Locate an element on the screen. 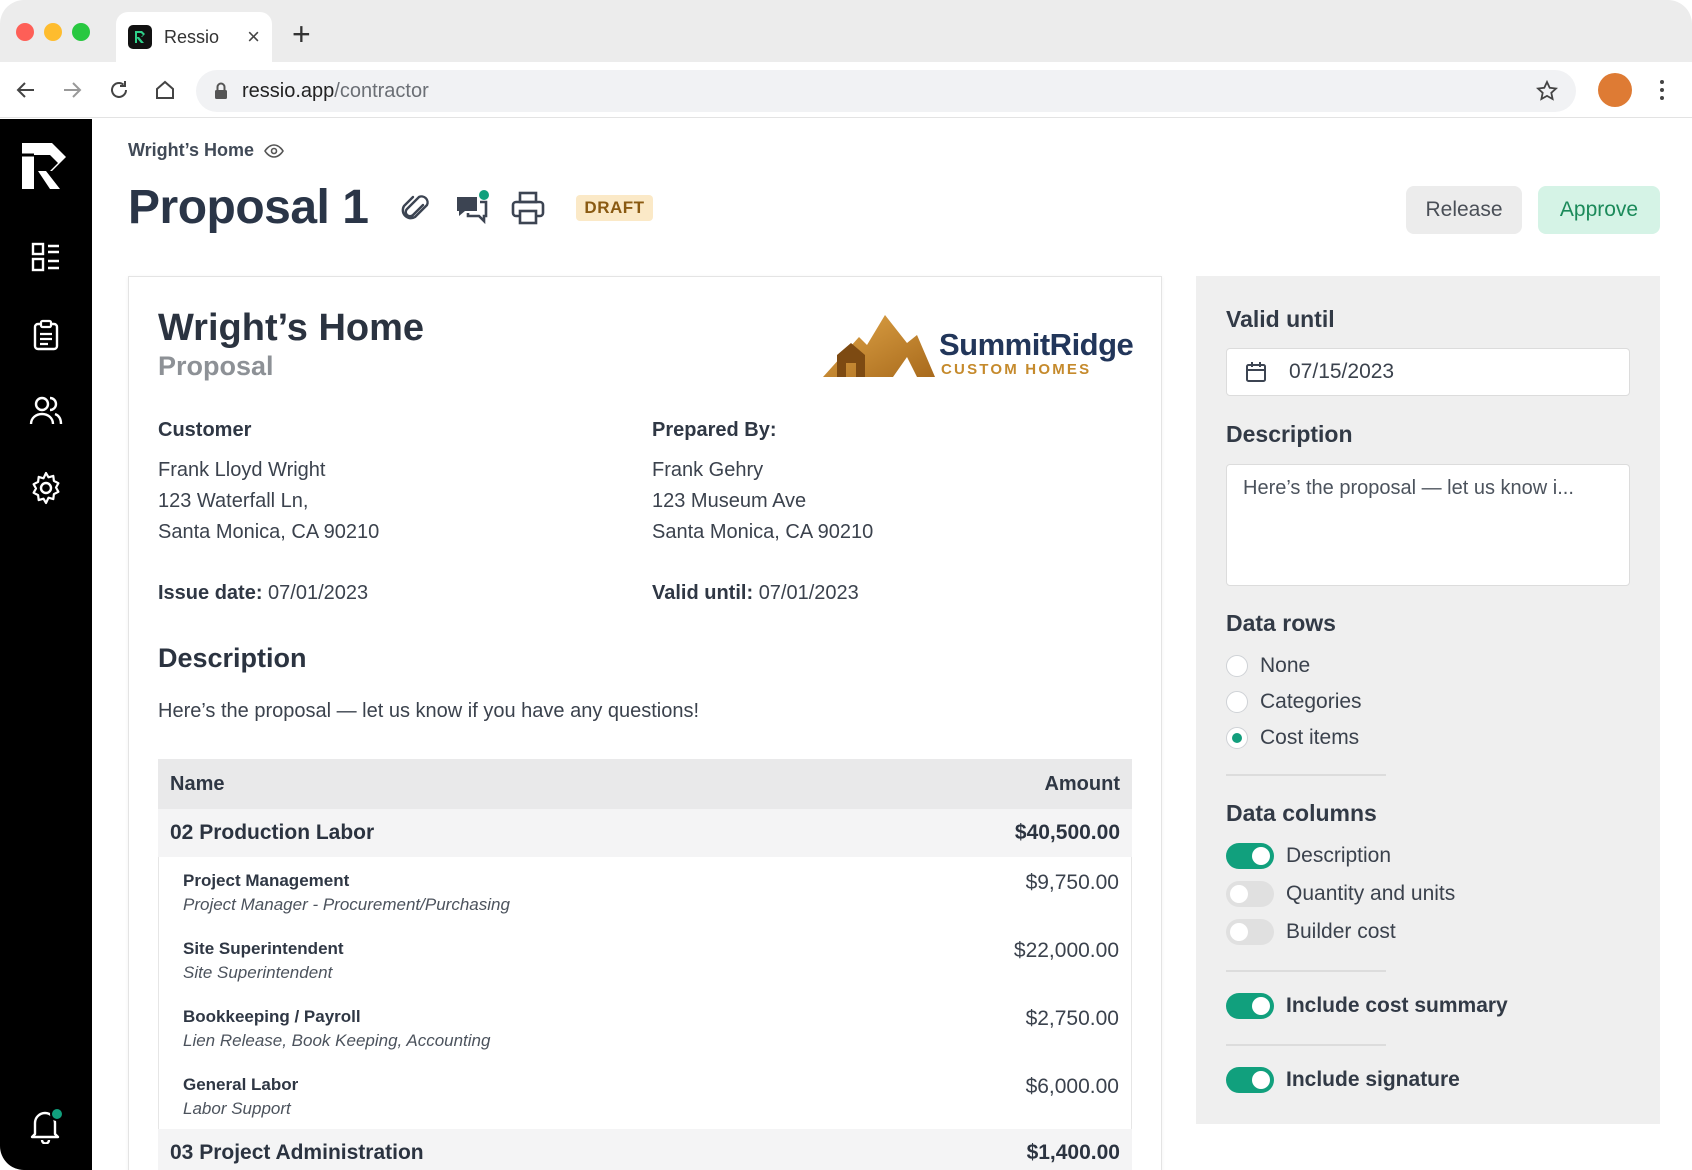 This screenshot has width=1692, height=1170. table-header: Name Amount is located at coordinates (645, 784).